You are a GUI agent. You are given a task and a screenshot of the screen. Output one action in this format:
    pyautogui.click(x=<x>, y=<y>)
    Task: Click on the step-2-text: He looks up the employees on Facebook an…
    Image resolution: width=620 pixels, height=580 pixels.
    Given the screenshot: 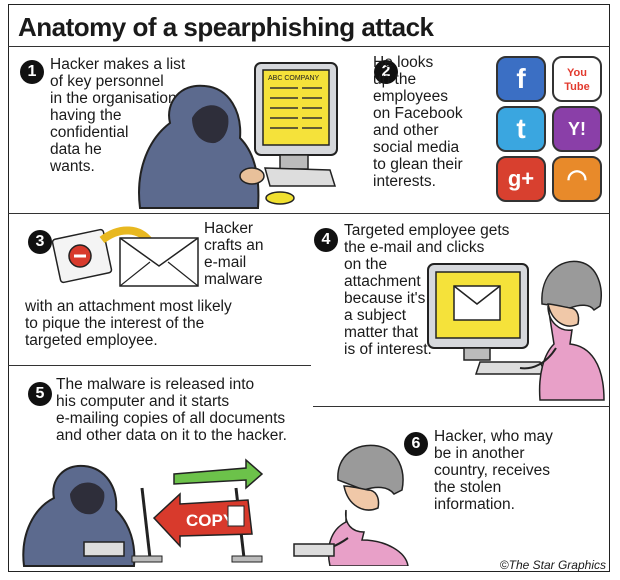 What is the action you would take?
    pyautogui.click(x=418, y=122)
    